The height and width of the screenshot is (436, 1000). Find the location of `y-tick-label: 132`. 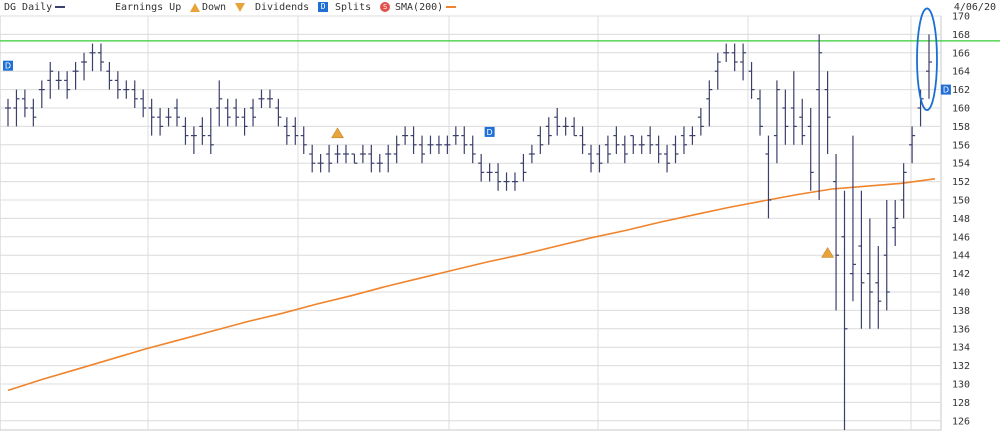

y-tick-label: 132 is located at coordinates (961, 366).